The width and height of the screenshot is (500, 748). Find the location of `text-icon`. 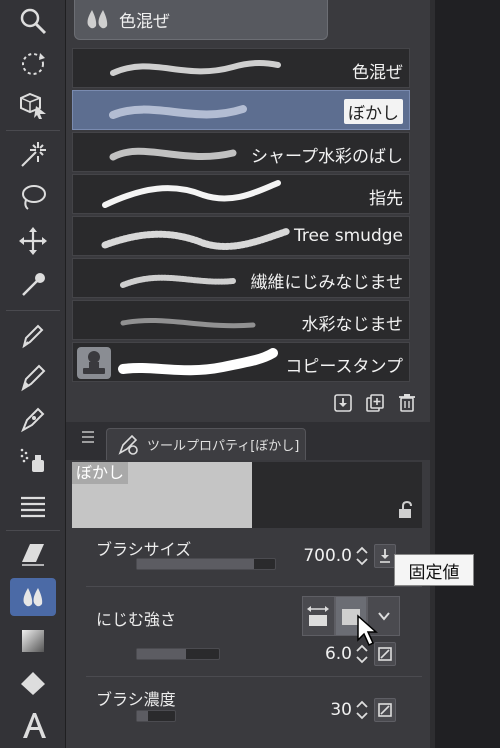

text-icon is located at coordinates (34, 725).